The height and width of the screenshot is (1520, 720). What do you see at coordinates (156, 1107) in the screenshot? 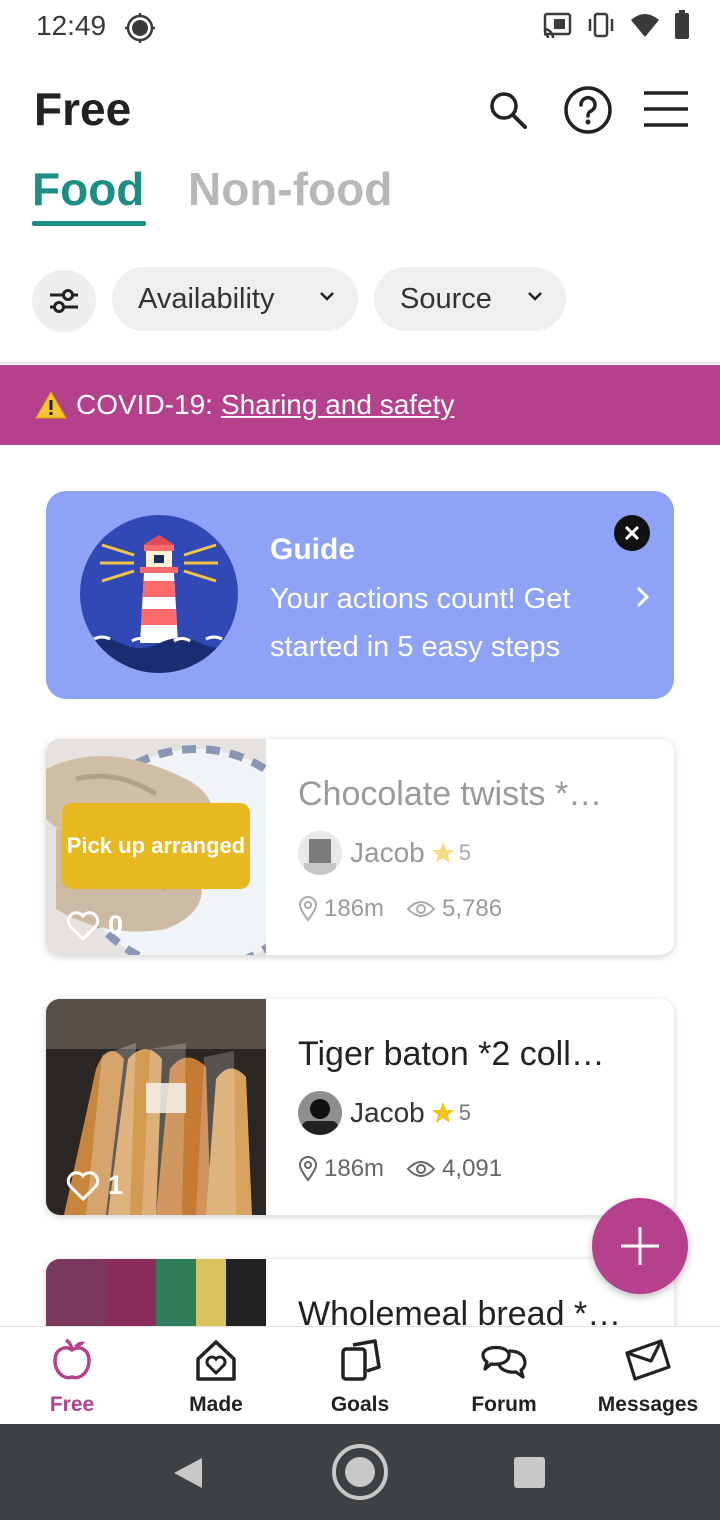
I see `listing-photo: 1` at bounding box center [156, 1107].